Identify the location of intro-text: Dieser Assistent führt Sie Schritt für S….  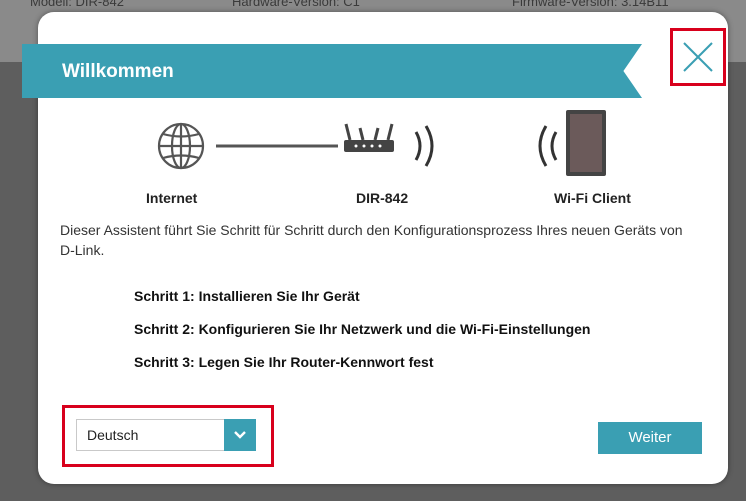
(371, 240).